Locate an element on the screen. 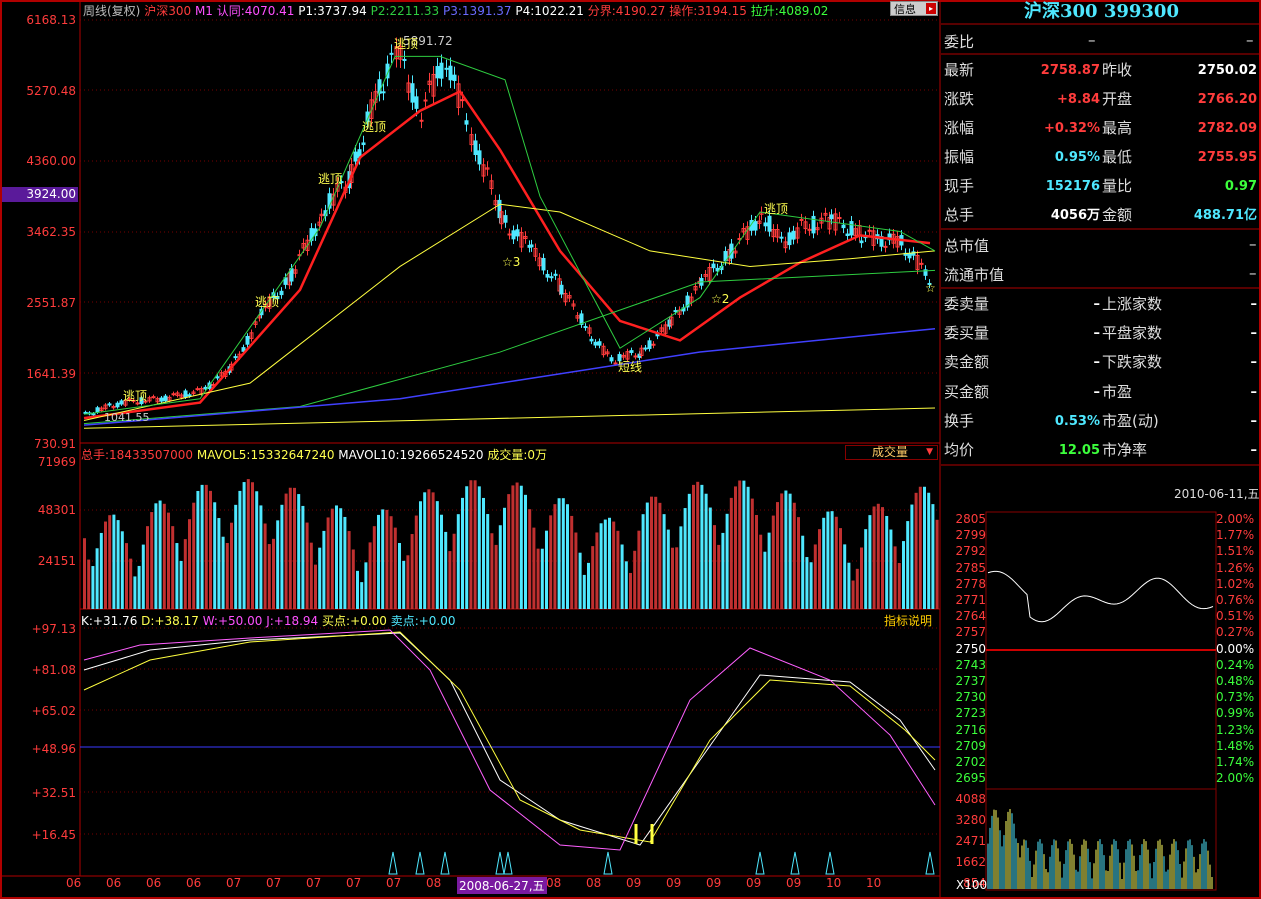  volume-axis-label: 71969 is located at coordinates (56, 462).